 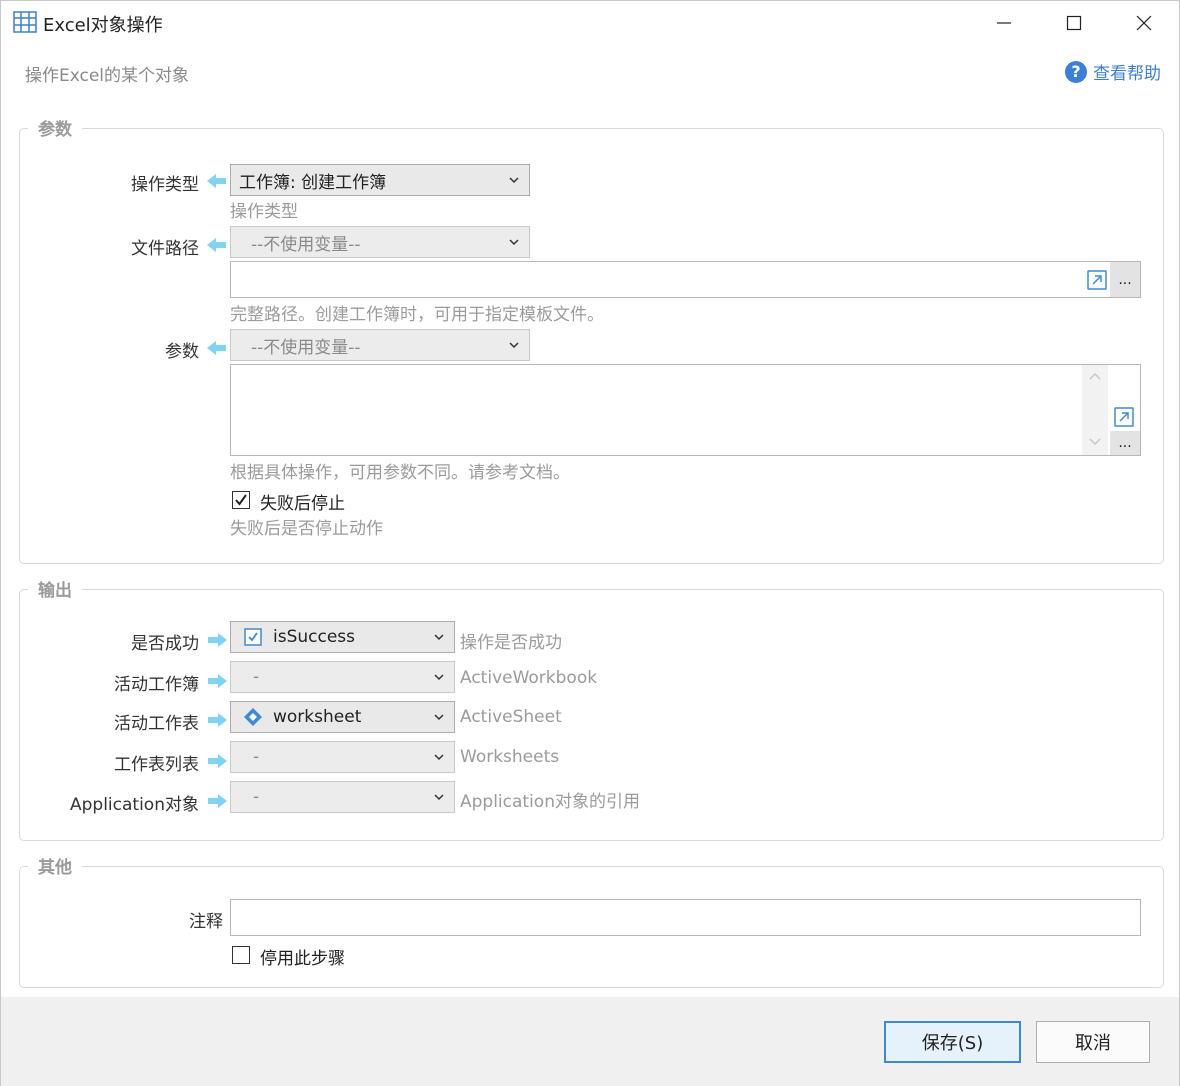 I want to click on save-button: 保存(S), so click(x=952, y=1042).